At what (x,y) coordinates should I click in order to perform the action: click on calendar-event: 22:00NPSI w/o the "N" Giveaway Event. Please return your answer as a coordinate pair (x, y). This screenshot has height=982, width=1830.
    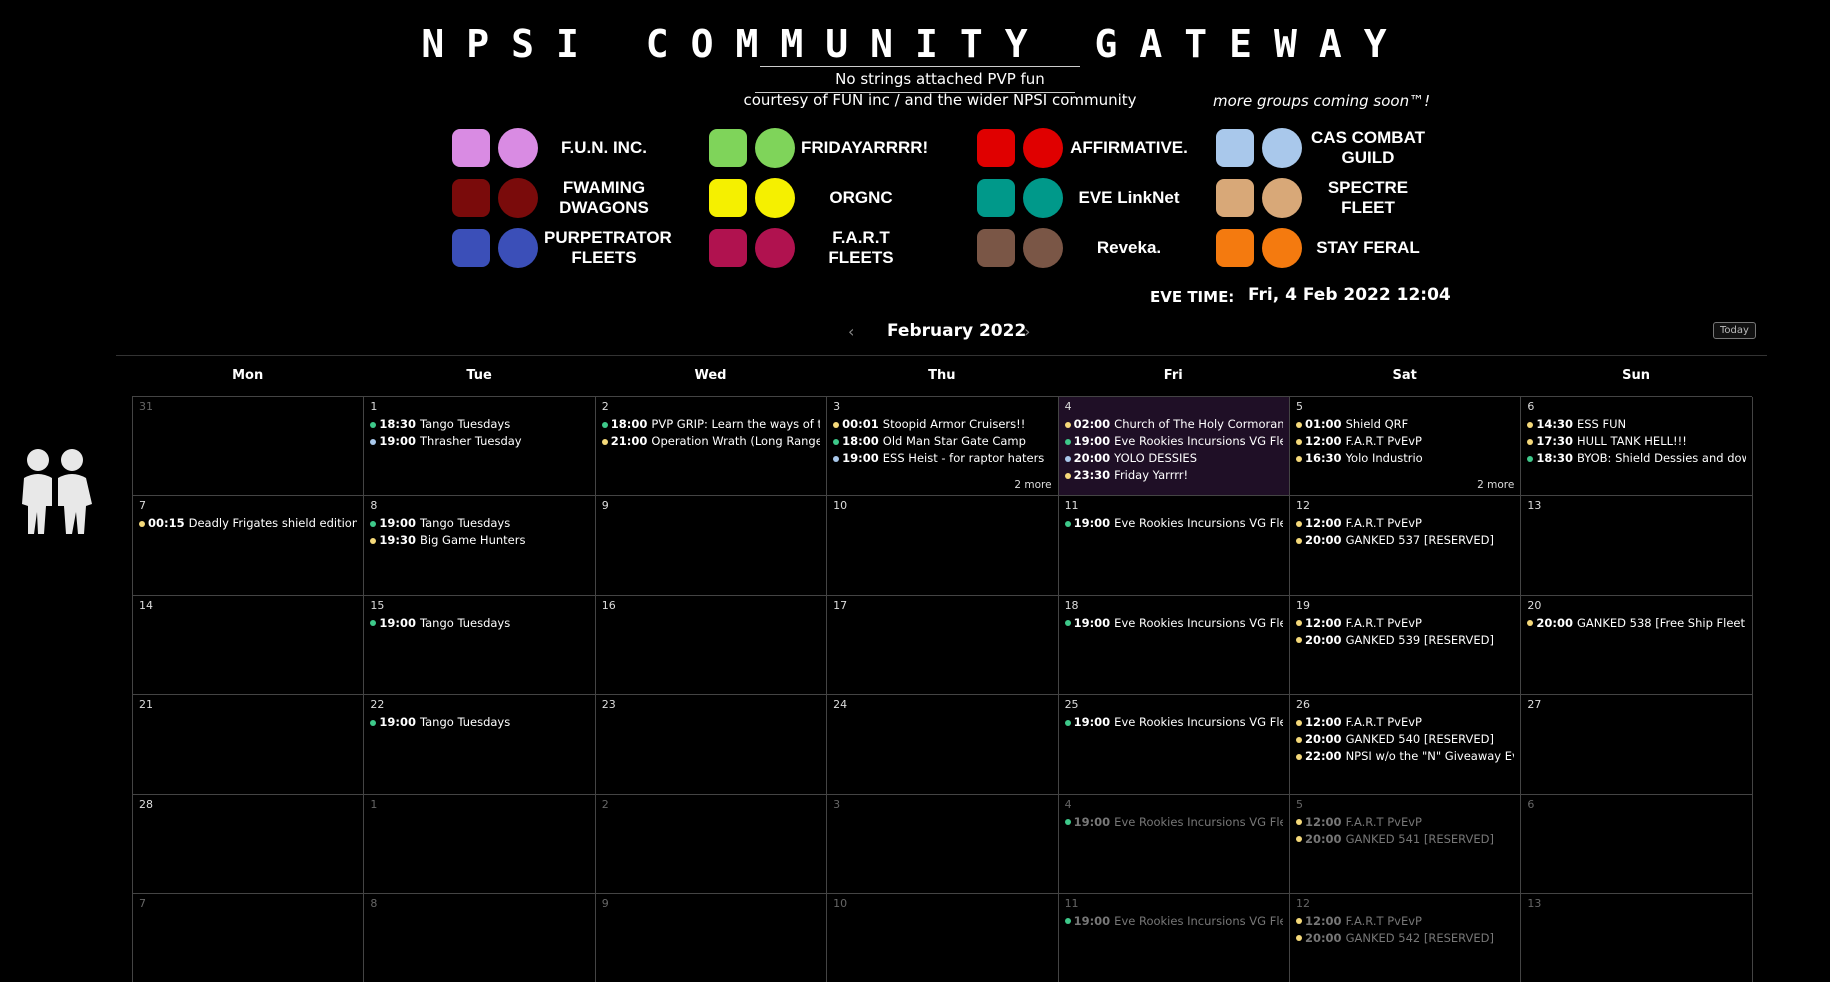
    Looking at the image, I should click on (1404, 756).